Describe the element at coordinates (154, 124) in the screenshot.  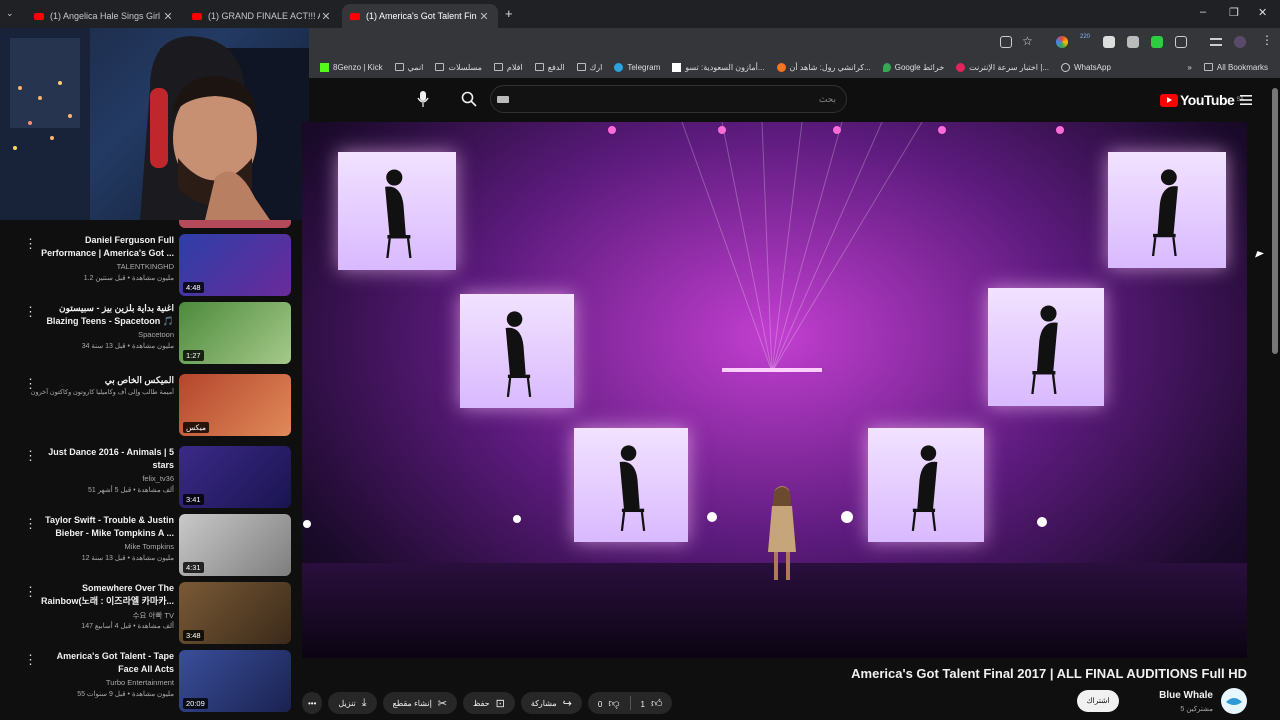
I see `webcam-image` at that location.